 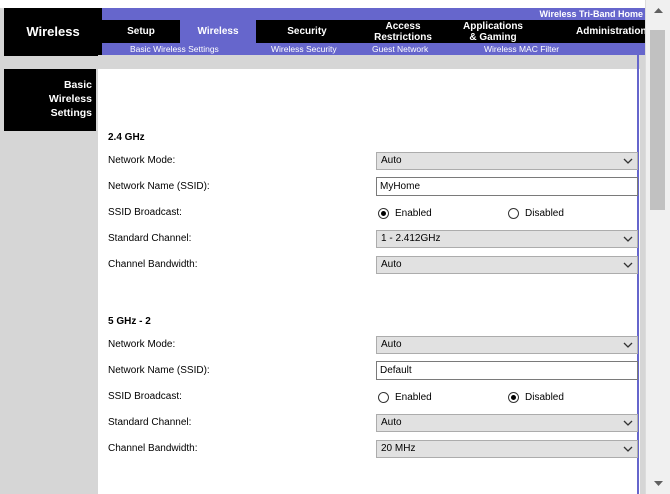 What do you see at coordinates (71, 113) in the screenshot?
I see `section-title-line3: Settings` at bounding box center [71, 113].